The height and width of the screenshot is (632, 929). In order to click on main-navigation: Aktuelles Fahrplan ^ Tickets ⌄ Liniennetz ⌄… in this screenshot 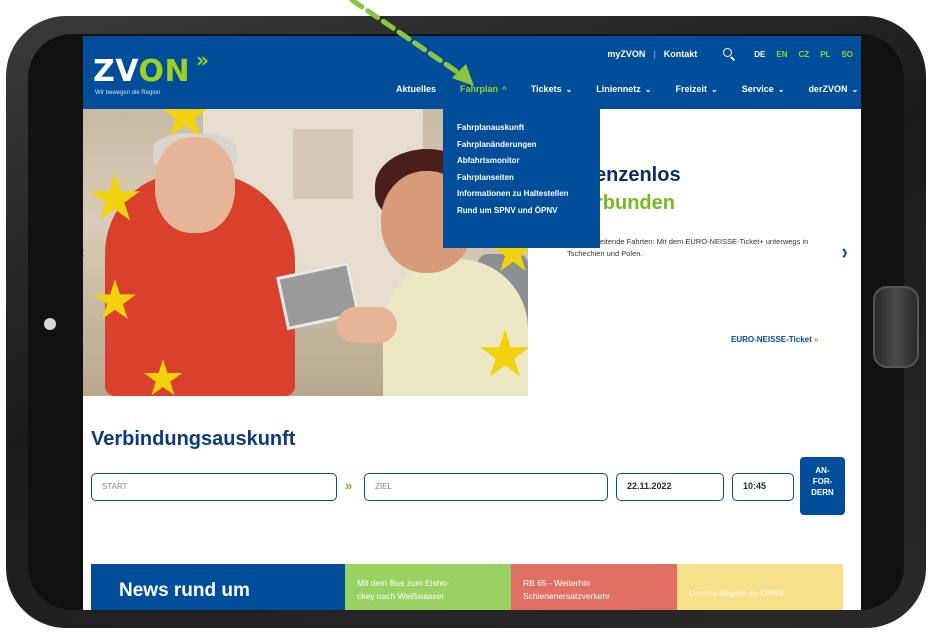, I will do `click(628, 89)`.